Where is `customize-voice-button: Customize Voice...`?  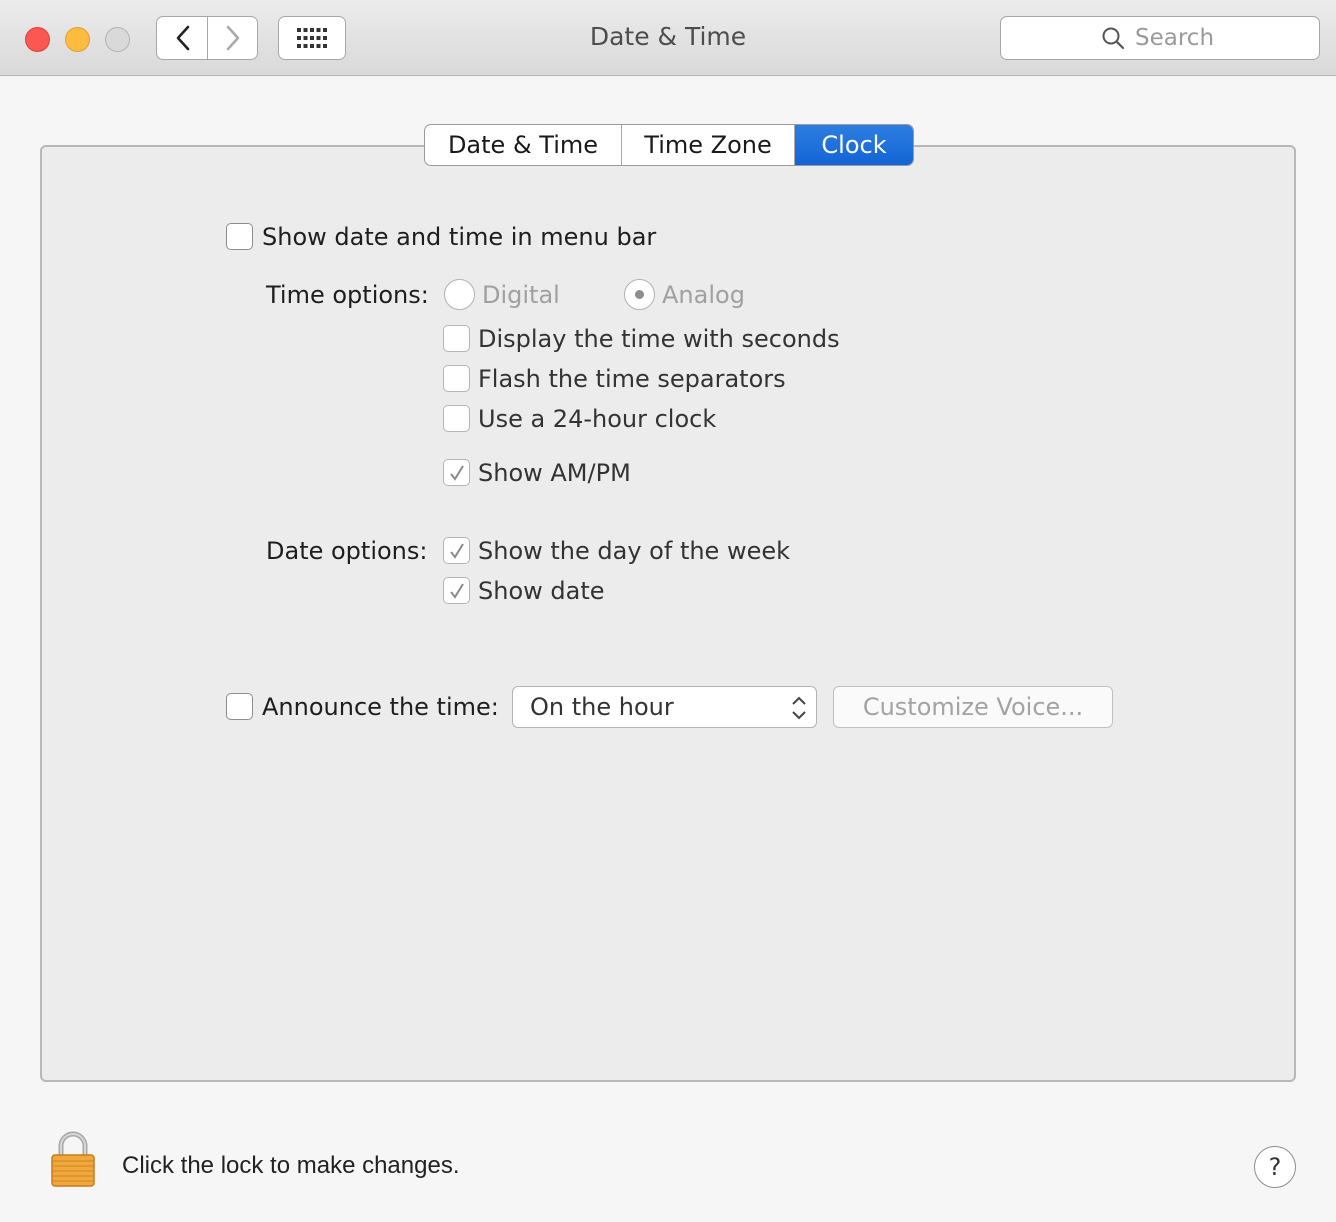
customize-voice-button: Customize Voice... is located at coordinates (973, 707).